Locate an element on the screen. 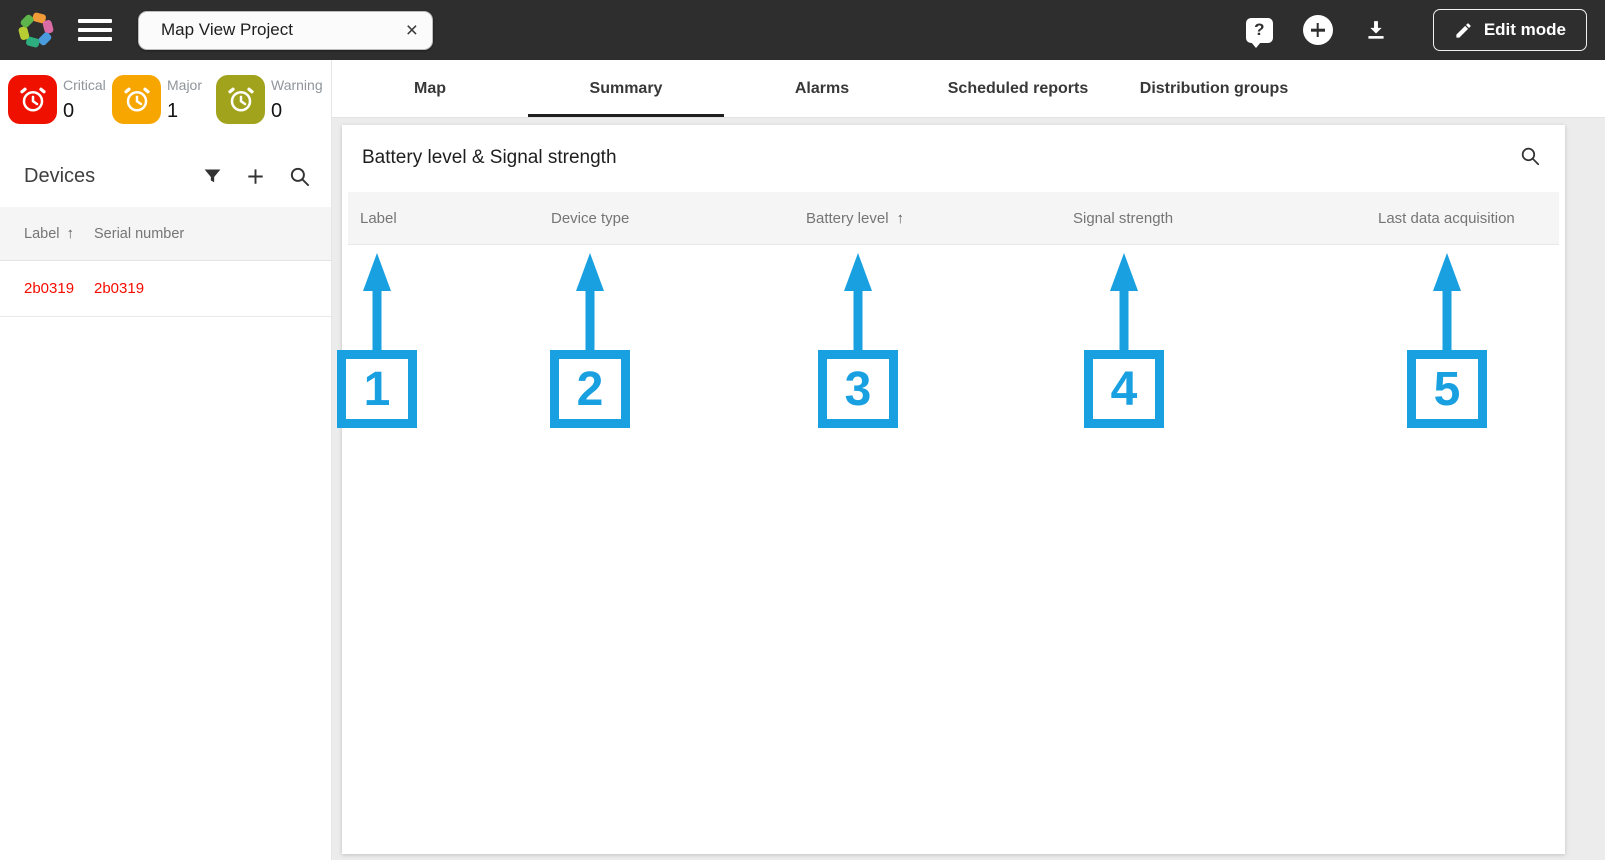 The height and width of the screenshot is (860, 1605). alarm-badge-major: Major 1 is located at coordinates (164, 99).